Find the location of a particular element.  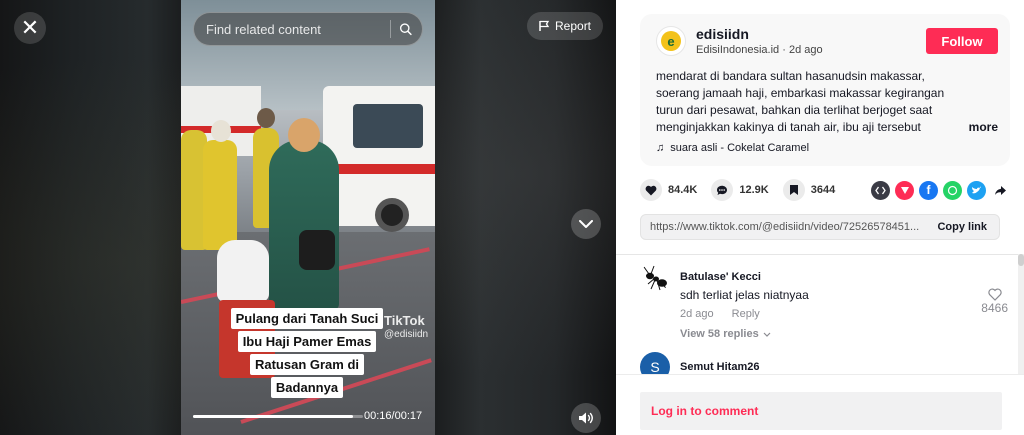

watermark-brand: TikTok is located at coordinates (404, 320).